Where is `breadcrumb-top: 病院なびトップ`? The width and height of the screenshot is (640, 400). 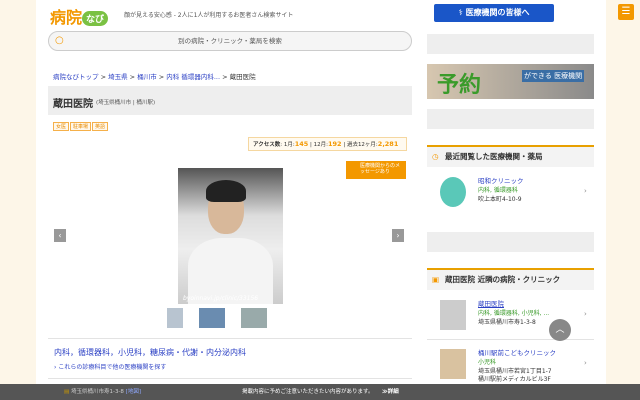 breadcrumb-top: 病院なびトップ is located at coordinates (76, 77).